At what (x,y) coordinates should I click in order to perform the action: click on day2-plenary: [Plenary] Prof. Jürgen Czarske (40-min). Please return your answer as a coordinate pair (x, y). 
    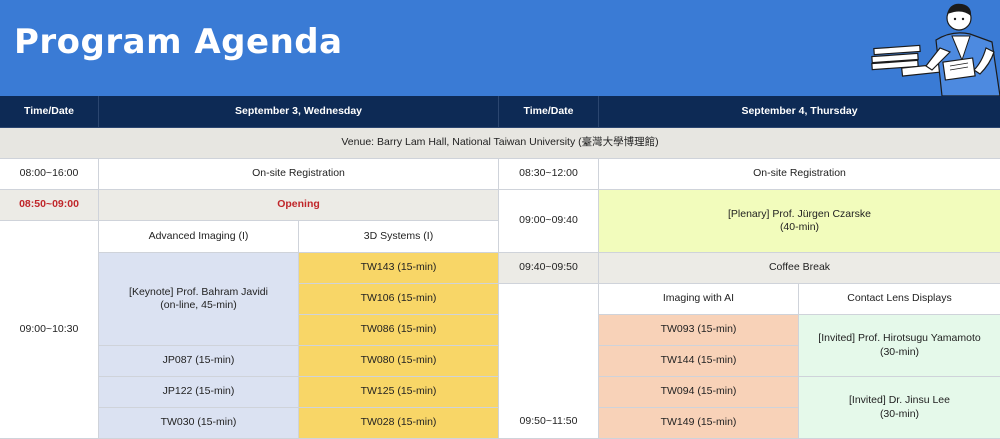
    Looking at the image, I should click on (799, 221).